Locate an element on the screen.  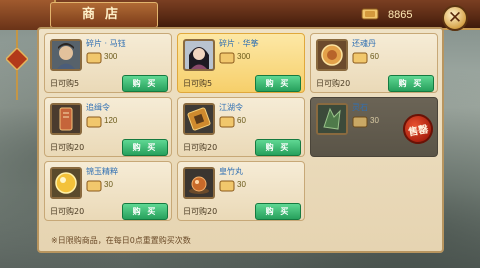
item-name: 灵石 is located at coordinates (360, 107).